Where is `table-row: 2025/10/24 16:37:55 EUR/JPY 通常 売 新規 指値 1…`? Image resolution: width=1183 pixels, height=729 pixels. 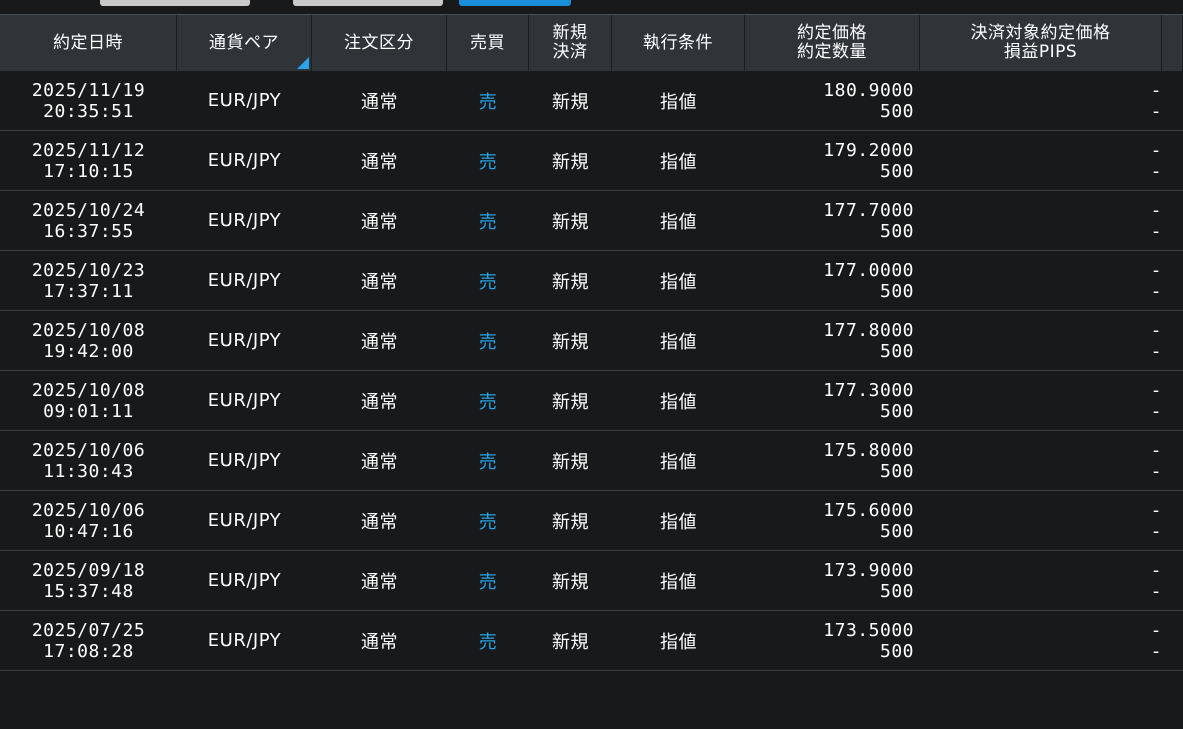 table-row: 2025/10/24 16:37:55 EUR/JPY 通常 売 新規 指値 1… is located at coordinates (591, 221).